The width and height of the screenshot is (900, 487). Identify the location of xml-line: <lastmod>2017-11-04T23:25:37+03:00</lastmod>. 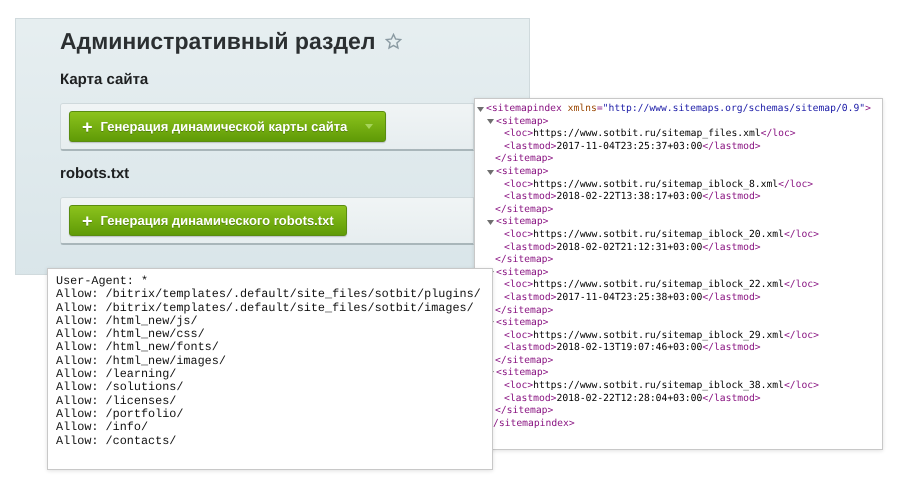
(632, 147).